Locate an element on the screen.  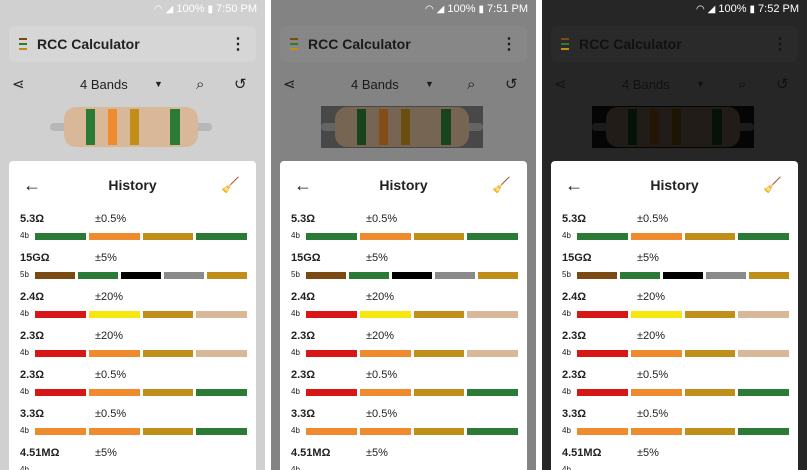
entry-value: 3.3Ω is located at coordinates (32, 414).